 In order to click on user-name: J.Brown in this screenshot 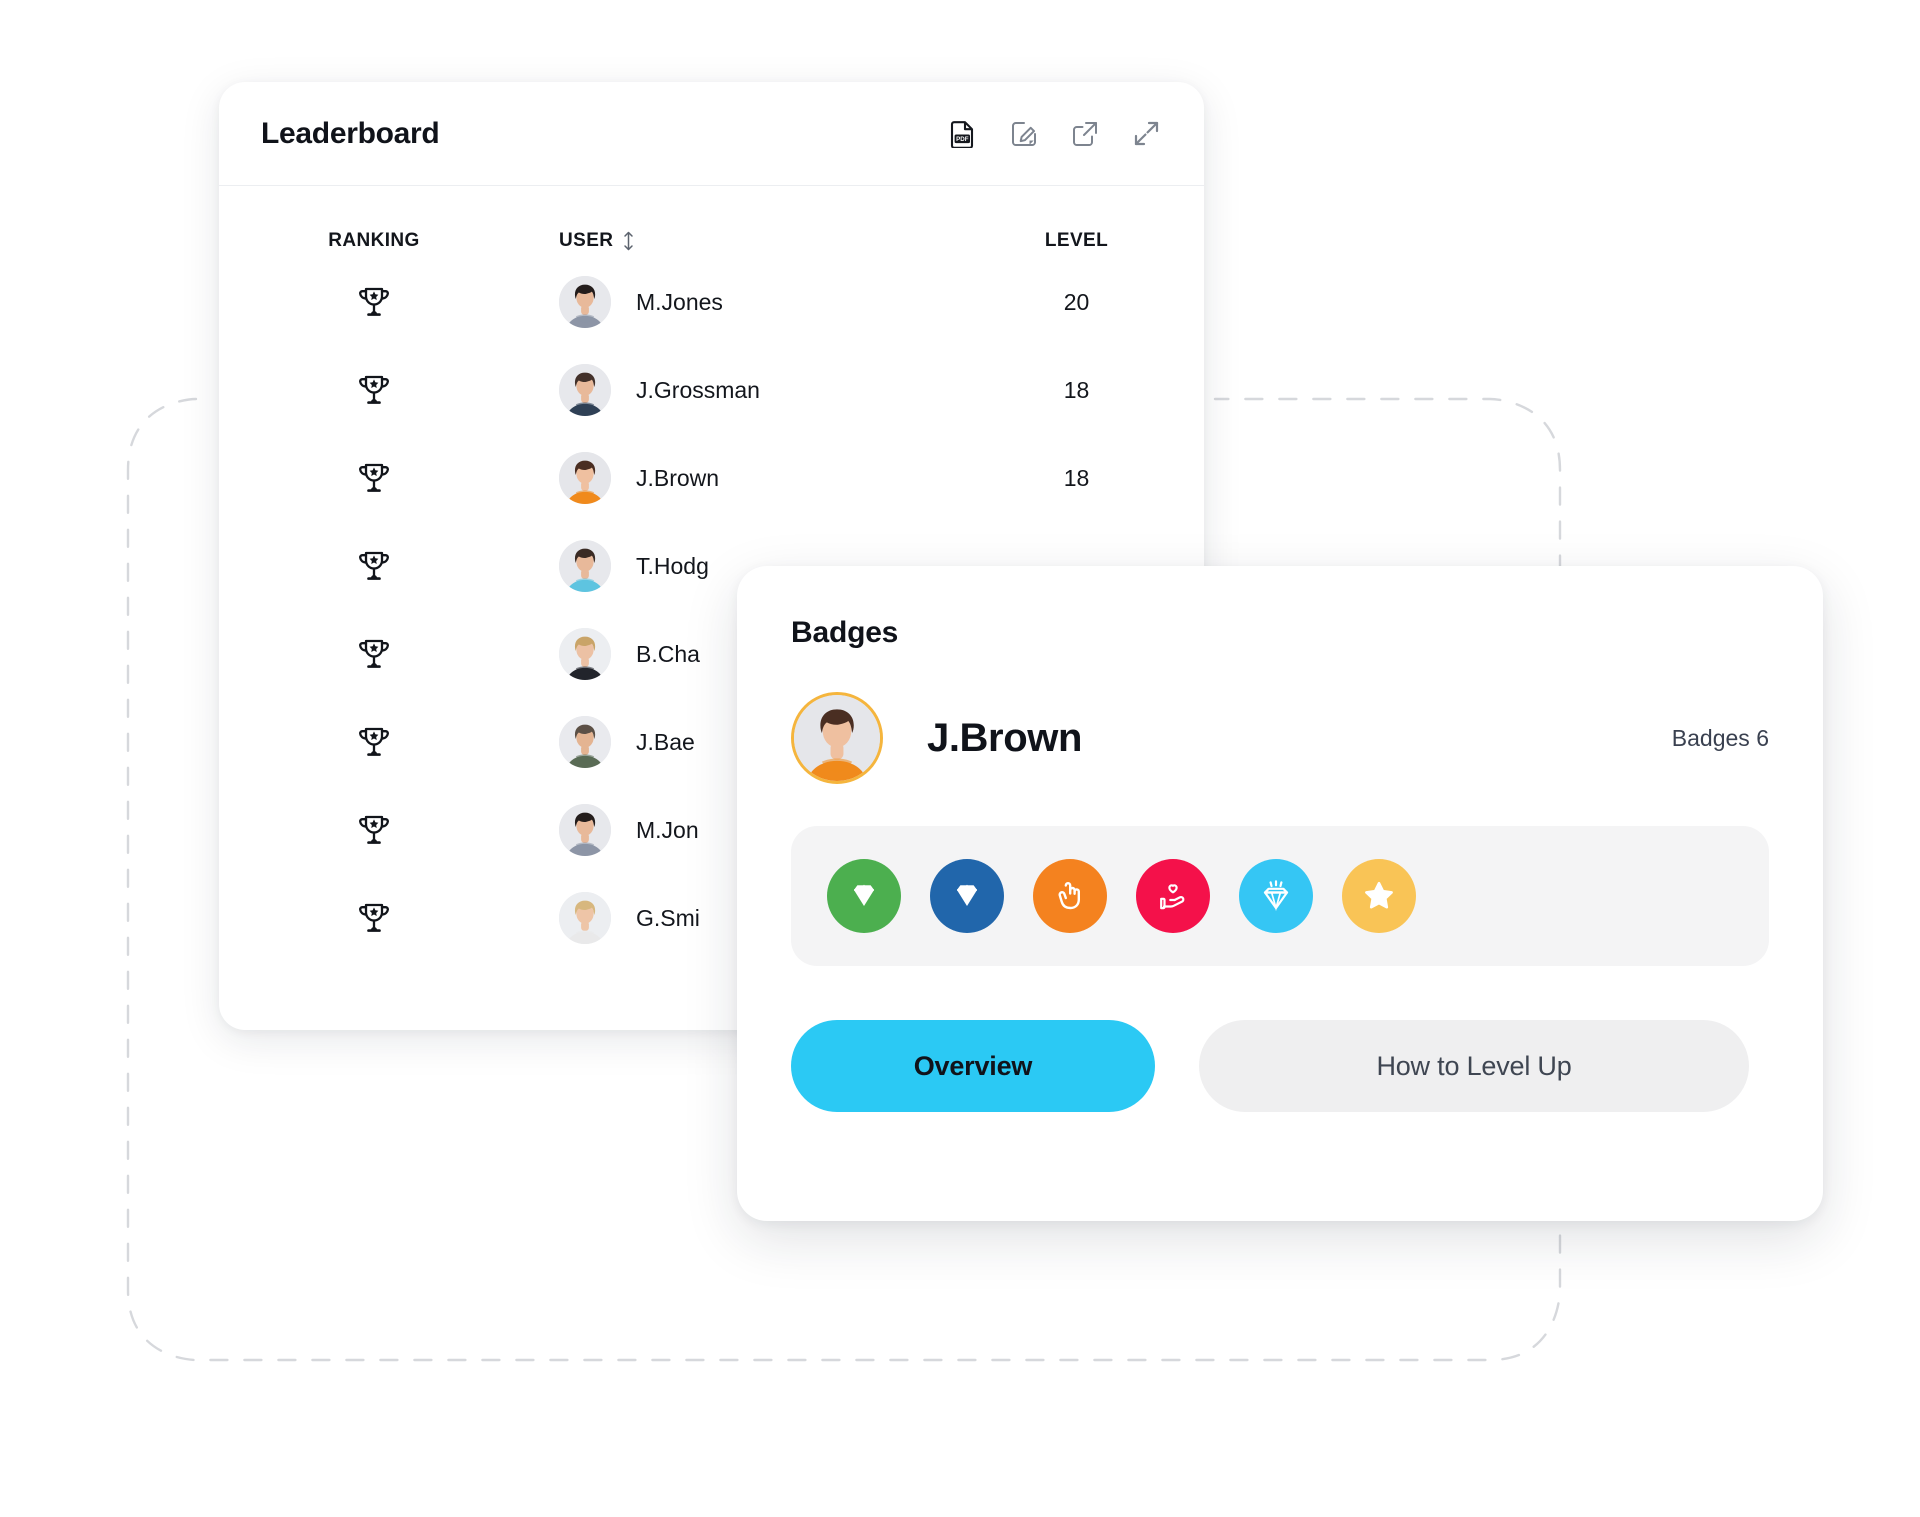, I will do `click(678, 477)`.